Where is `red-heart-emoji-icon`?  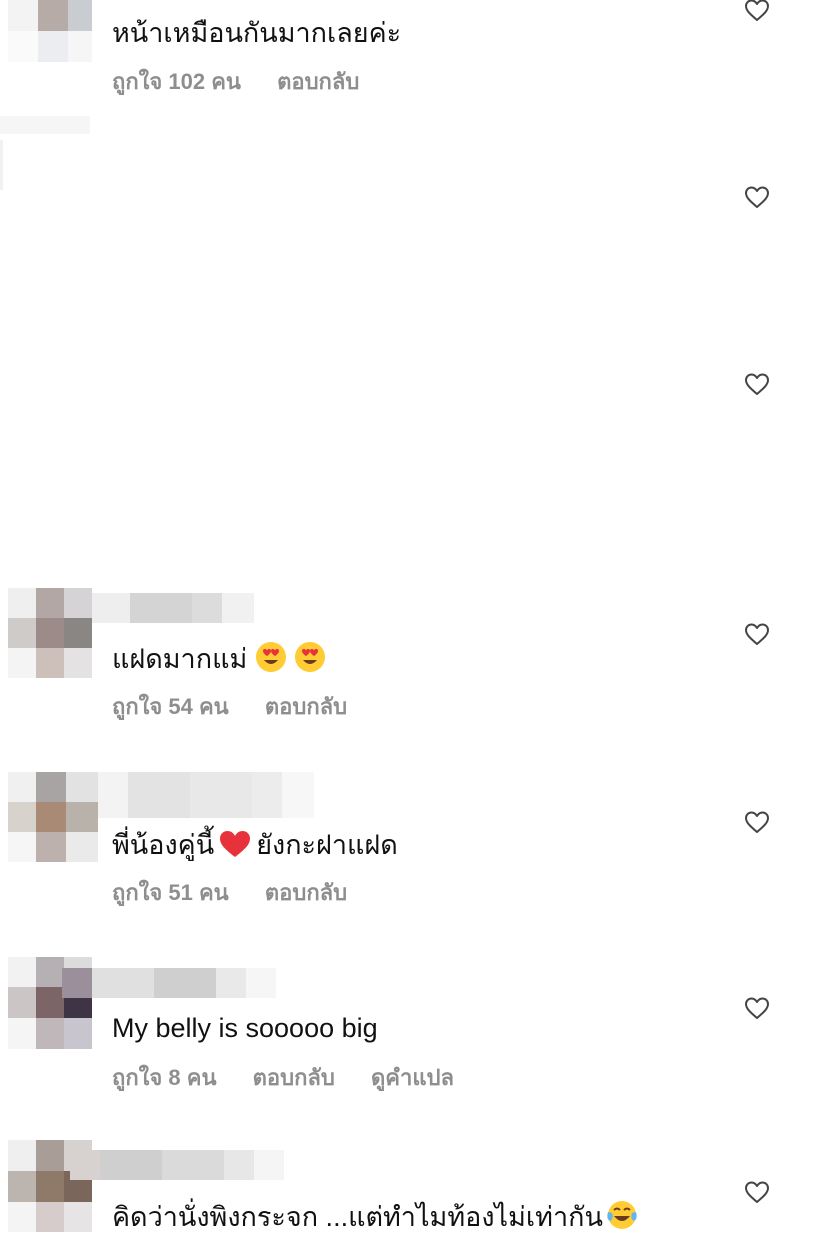
red-heart-emoji-icon is located at coordinates (235, 844).